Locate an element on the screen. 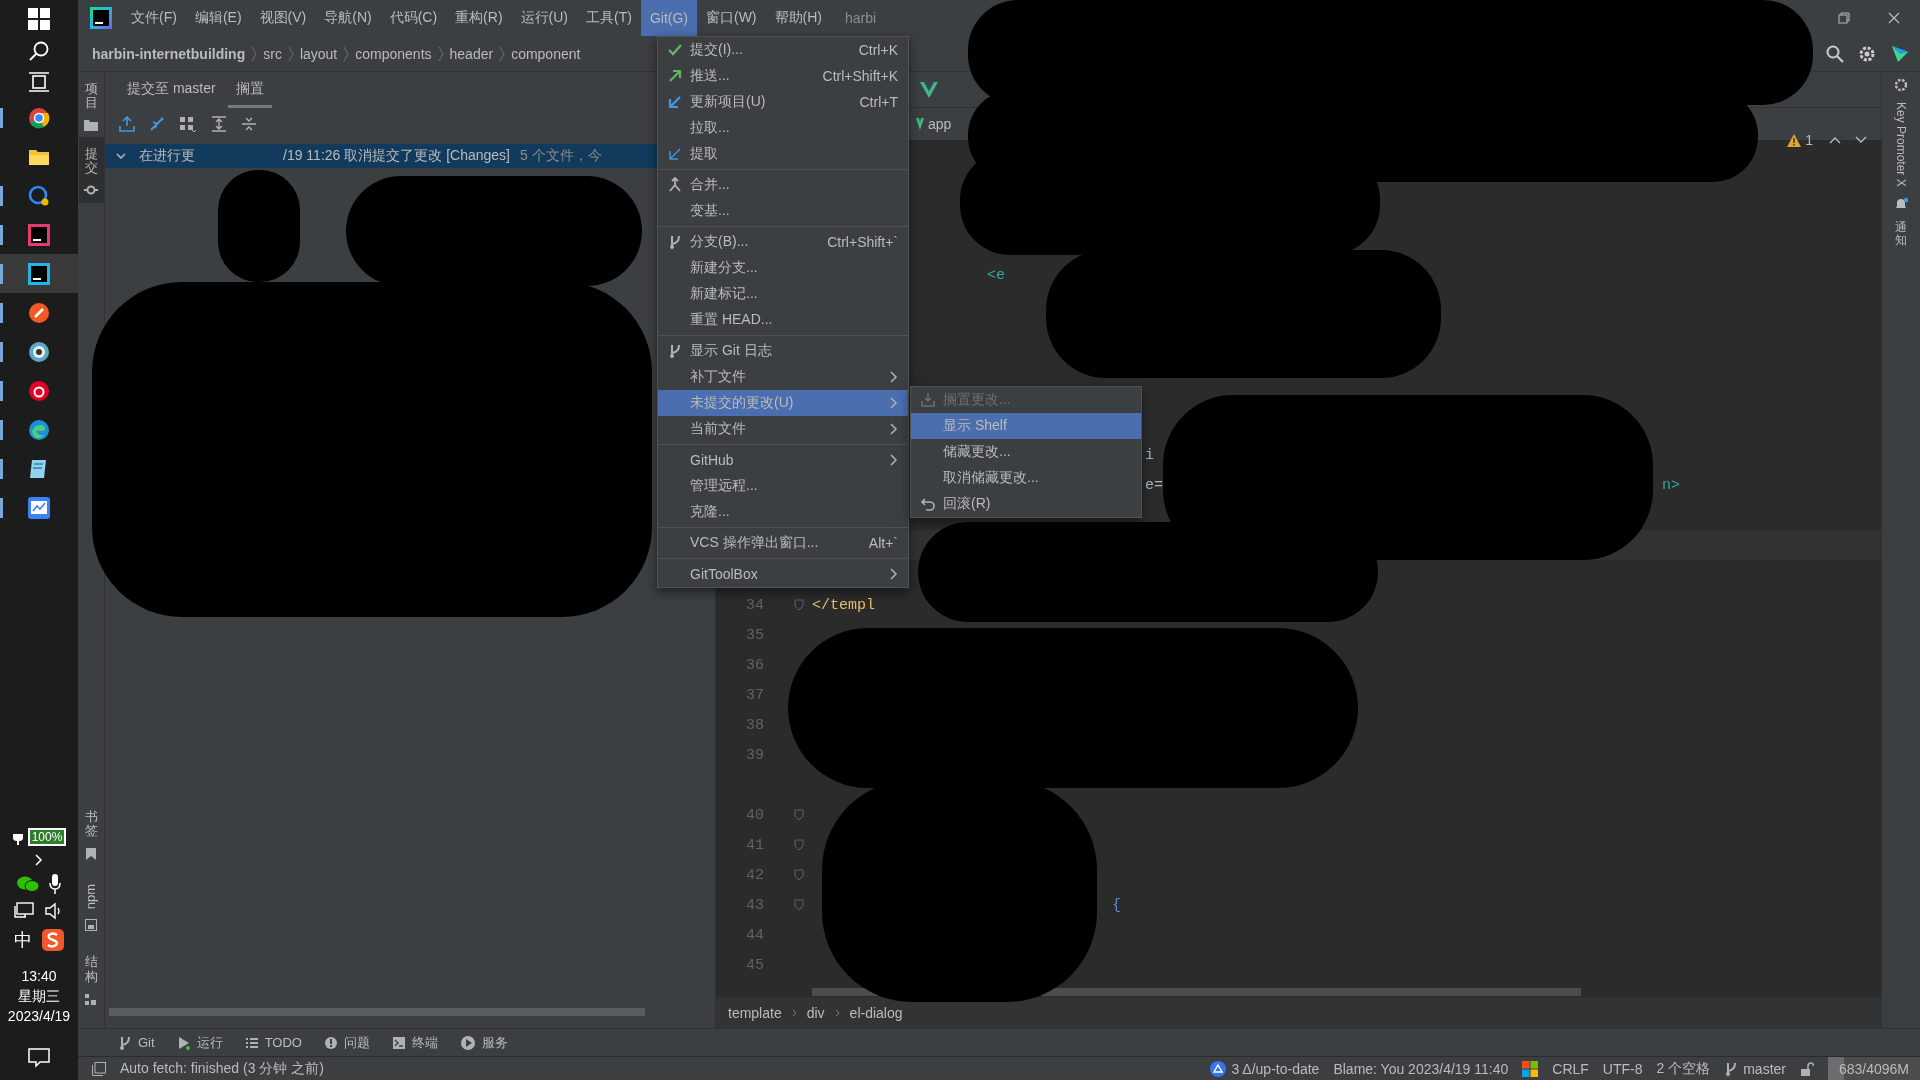 The width and height of the screenshot is (1920, 1080). tool-window-button: TODO is located at coordinates (273, 1042).